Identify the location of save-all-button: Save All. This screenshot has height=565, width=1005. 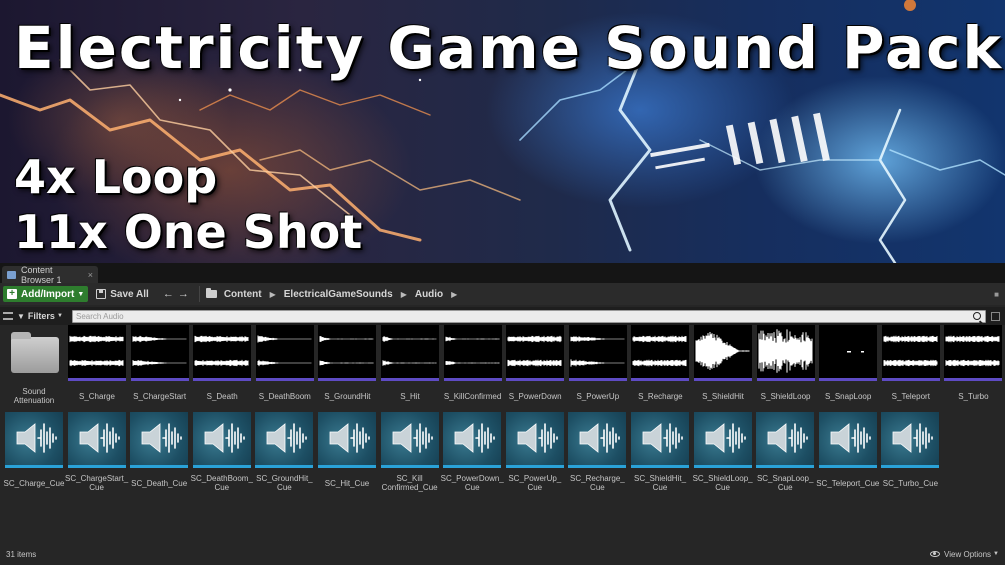
(122, 294).